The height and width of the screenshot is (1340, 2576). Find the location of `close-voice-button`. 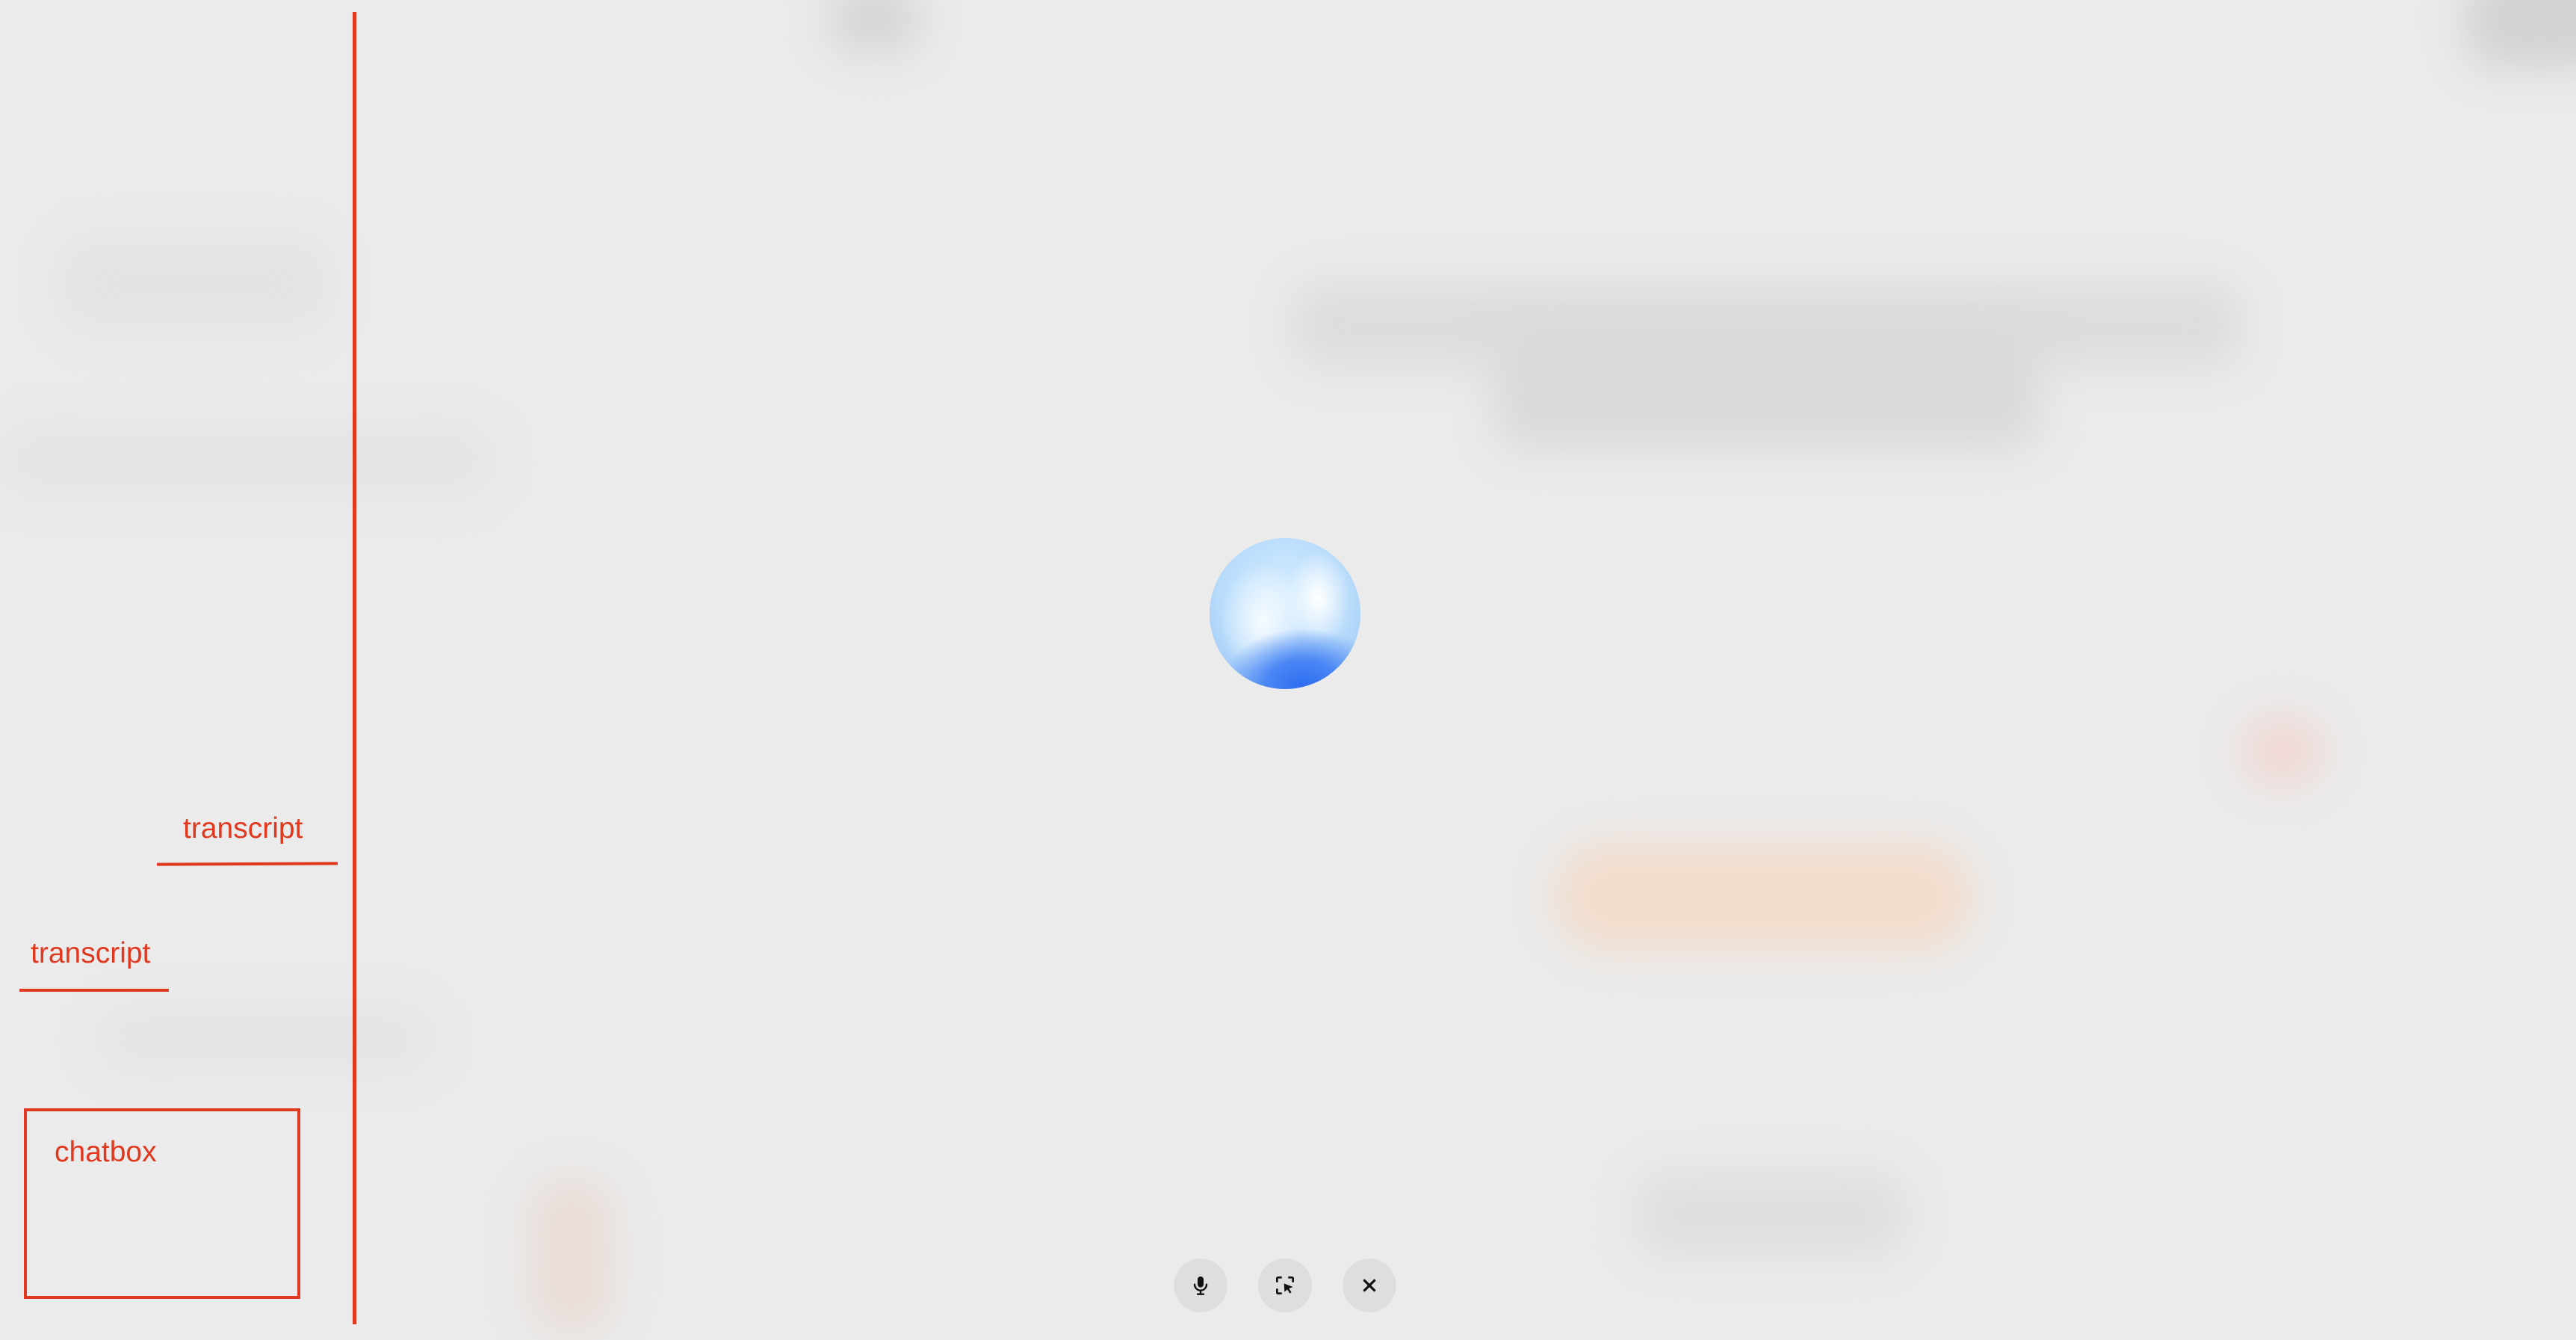

close-voice-button is located at coordinates (1369, 1285).